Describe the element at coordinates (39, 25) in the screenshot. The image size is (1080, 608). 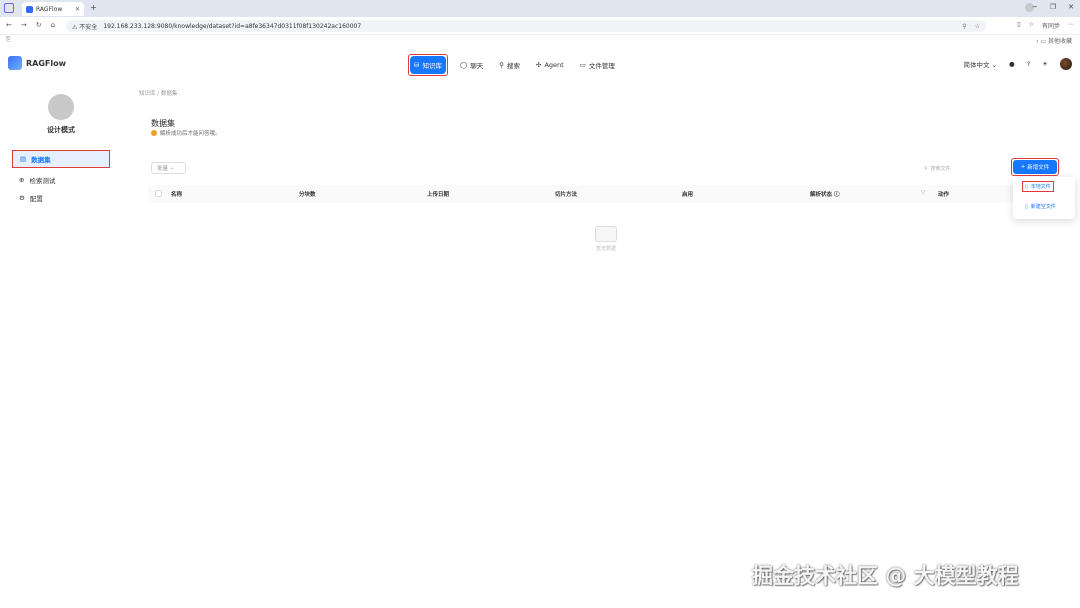
I see `reload-icon: ↻` at that location.